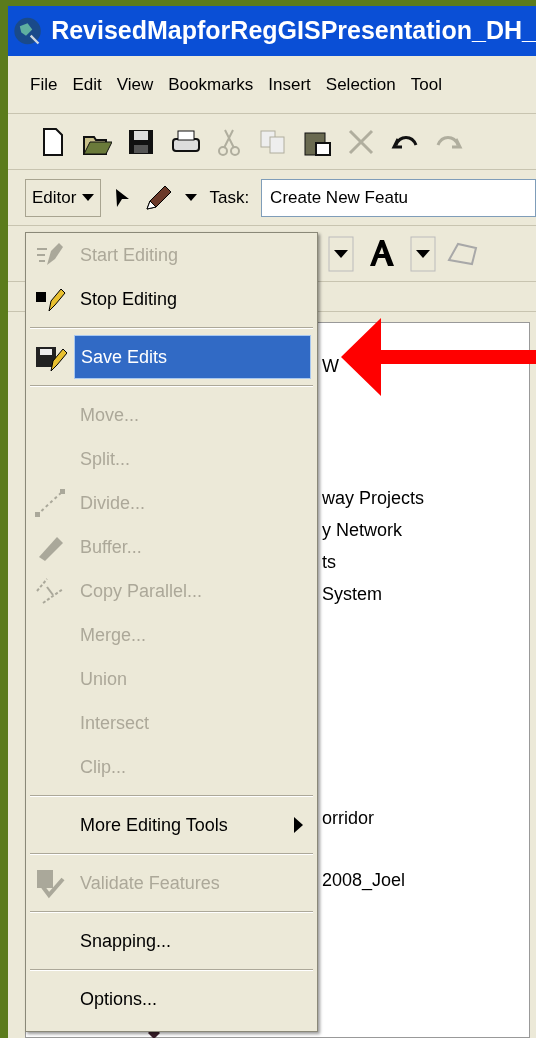 The height and width of the screenshot is (1038, 536). Describe the element at coordinates (373, 498) in the screenshot. I see `layer-name: way Projects` at that location.